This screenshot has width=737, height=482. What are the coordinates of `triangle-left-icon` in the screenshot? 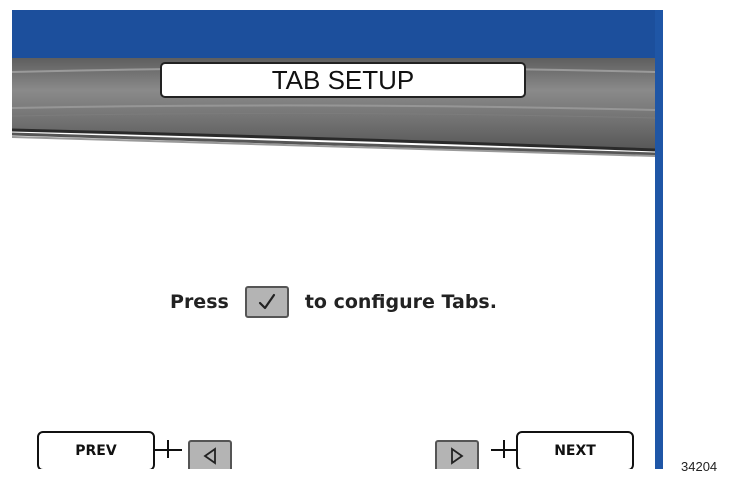 It's located at (210, 454).